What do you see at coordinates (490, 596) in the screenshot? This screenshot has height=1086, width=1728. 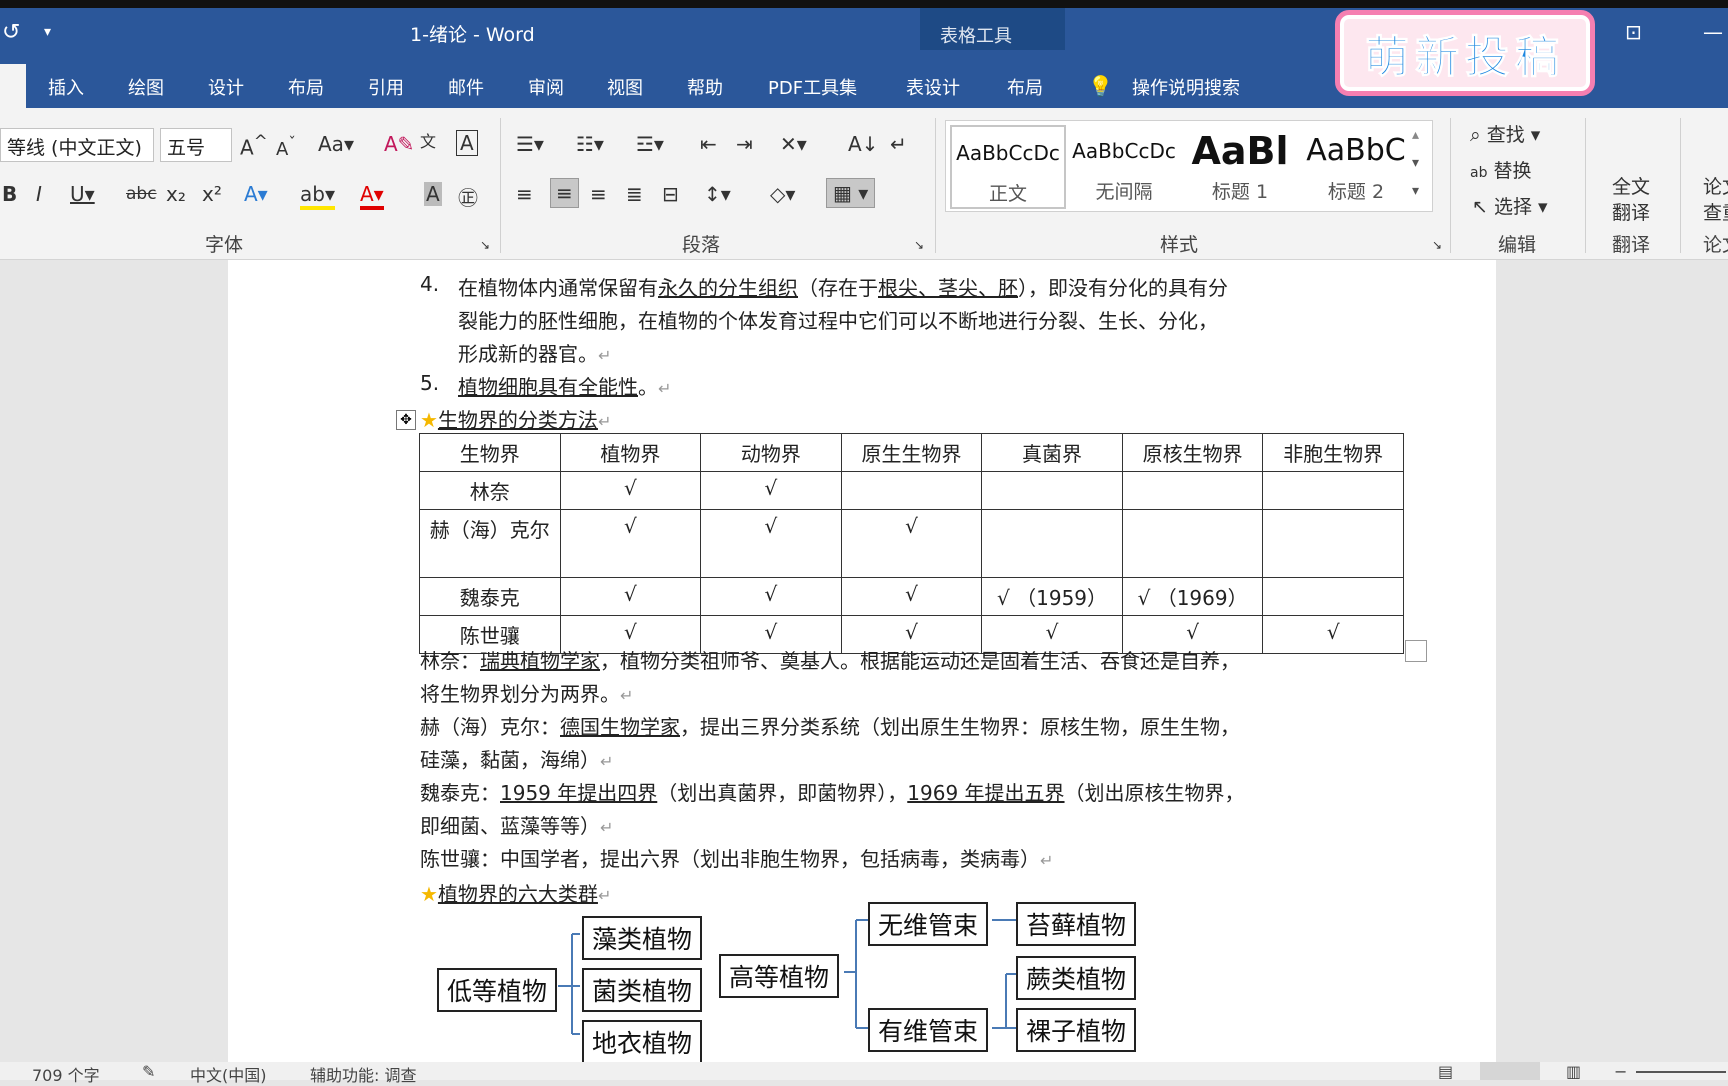 I see `table-cell: 魏泰克` at bounding box center [490, 596].